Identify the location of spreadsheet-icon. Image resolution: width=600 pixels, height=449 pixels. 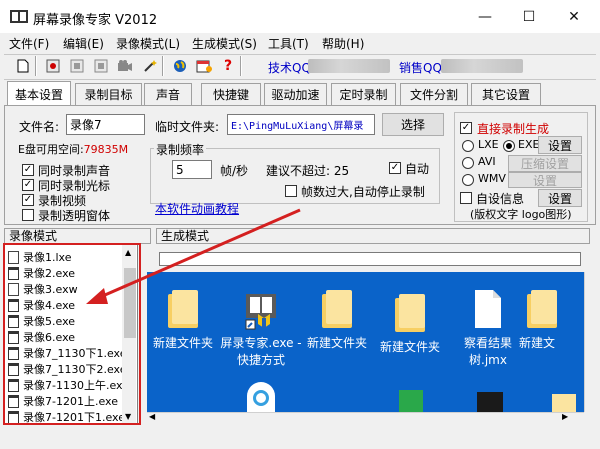
(411, 401).